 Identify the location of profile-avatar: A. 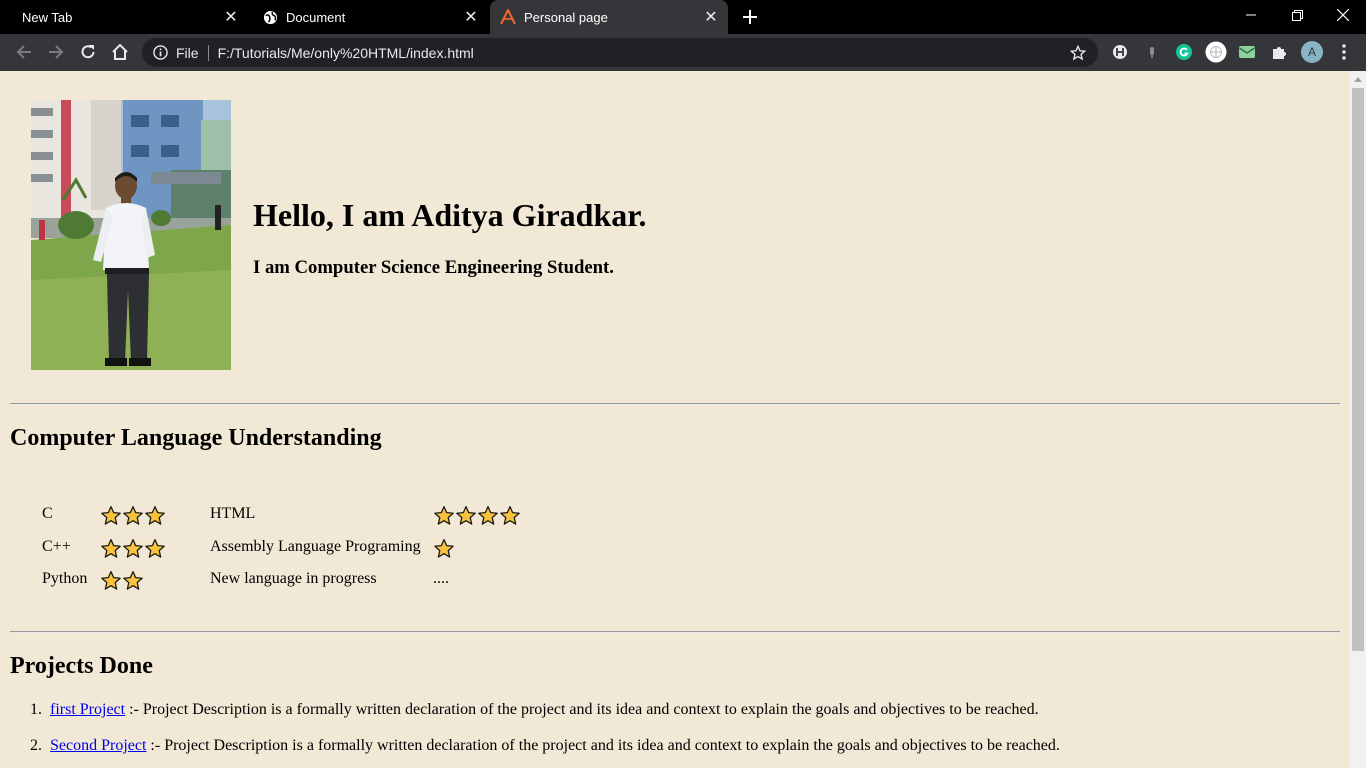
(1312, 52).